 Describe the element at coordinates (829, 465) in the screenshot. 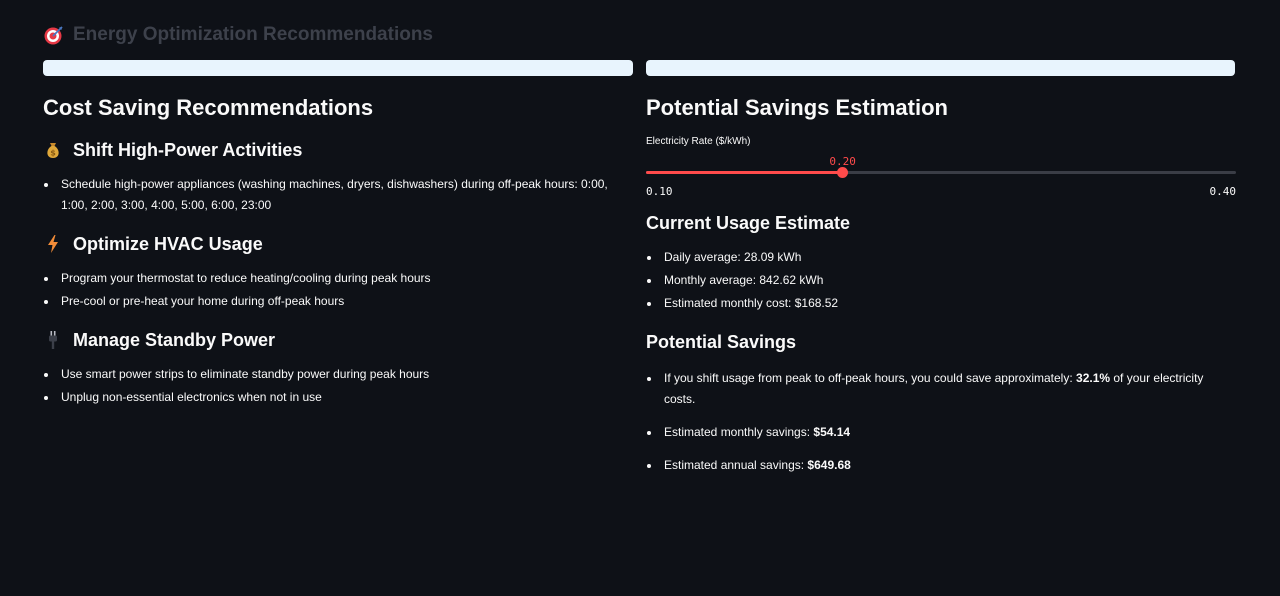

I see `annual-savings-value: $649.68` at that location.